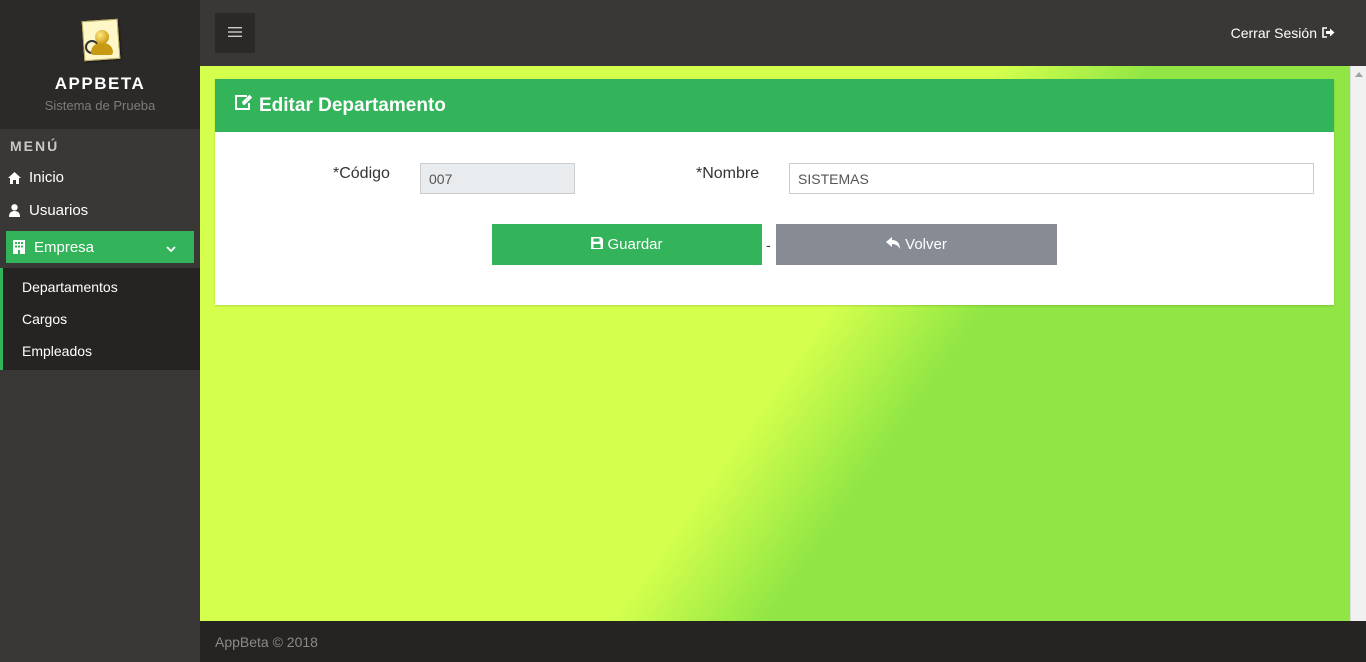 Image resolution: width=1366 pixels, height=662 pixels. I want to click on back-button: Volver, so click(916, 244).